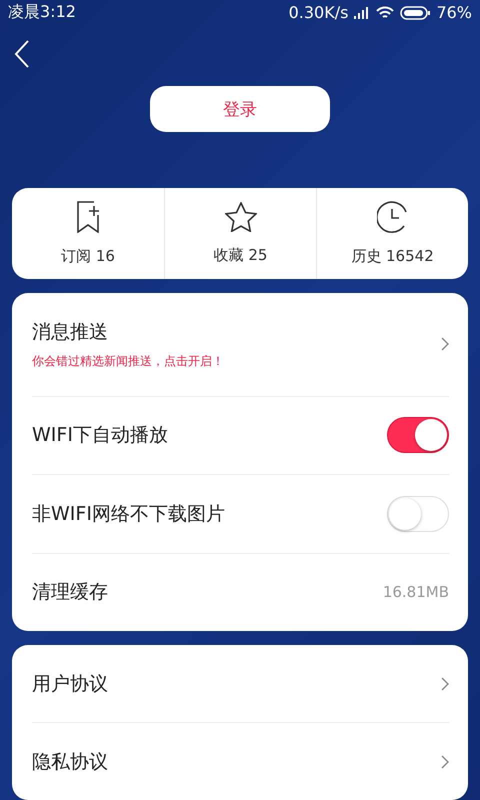 This screenshot has height=800, width=480. What do you see at coordinates (385, 13) in the screenshot?
I see `wifi-icon` at bounding box center [385, 13].